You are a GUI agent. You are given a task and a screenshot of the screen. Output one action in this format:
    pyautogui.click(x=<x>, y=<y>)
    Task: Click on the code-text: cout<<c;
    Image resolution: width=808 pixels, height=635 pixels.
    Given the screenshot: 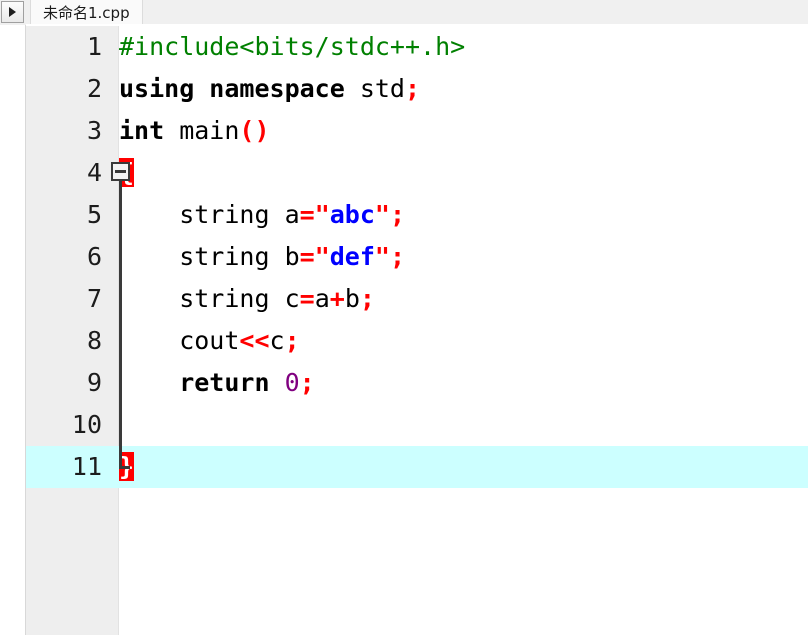 What is the action you would take?
    pyautogui.click(x=209, y=340)
    